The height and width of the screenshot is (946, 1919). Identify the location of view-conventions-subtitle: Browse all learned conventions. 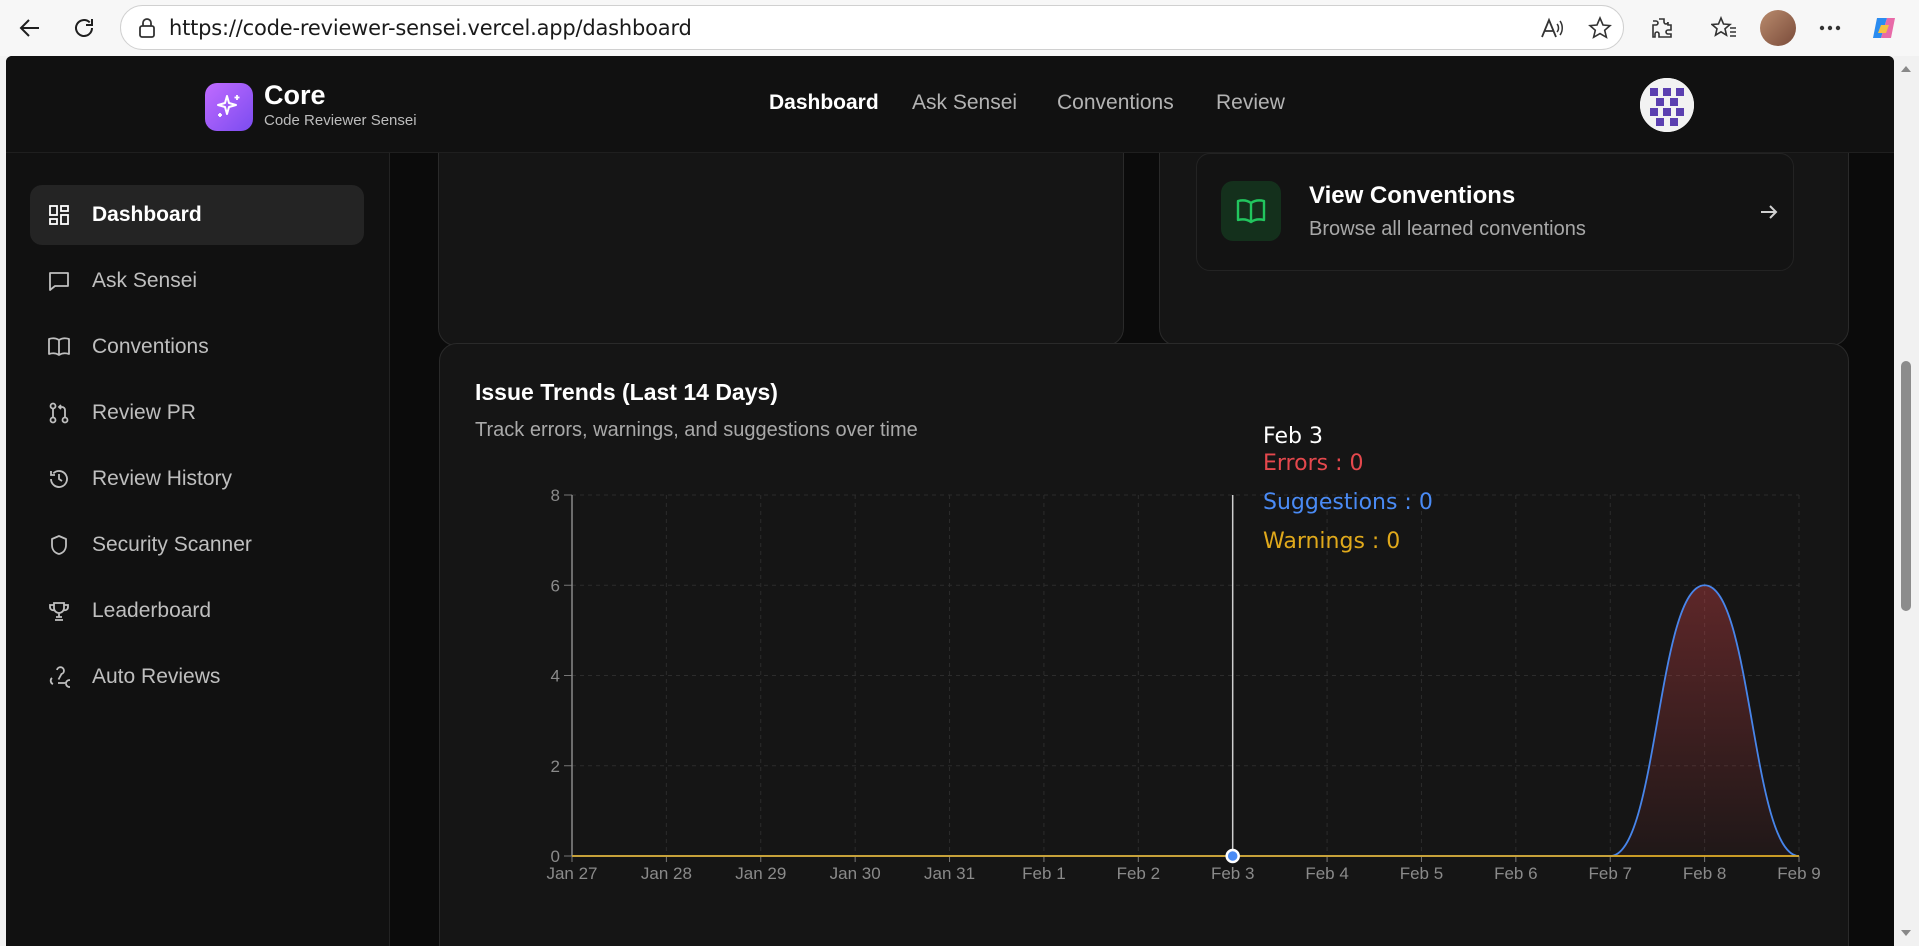
(1447, 229).